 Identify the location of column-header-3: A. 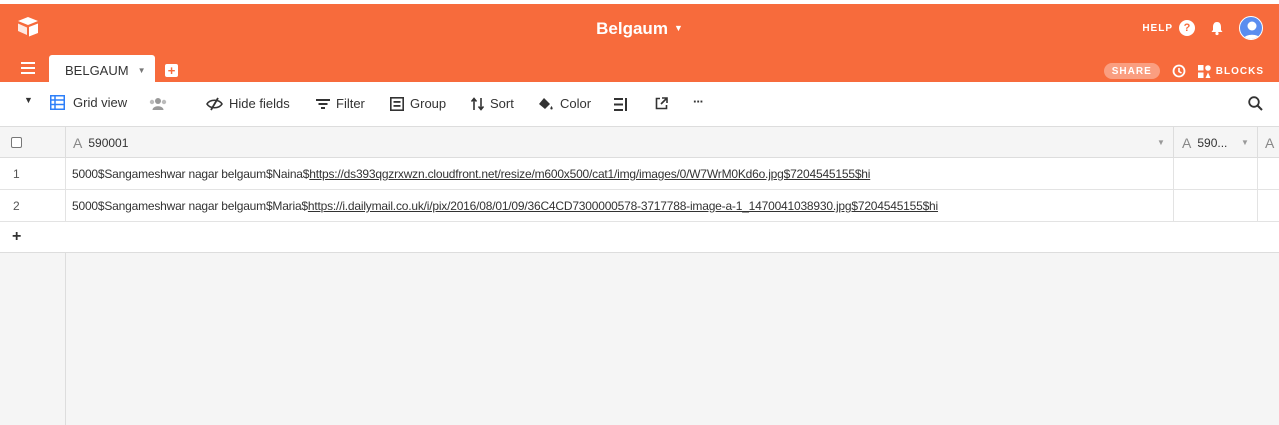
(1268, 142).